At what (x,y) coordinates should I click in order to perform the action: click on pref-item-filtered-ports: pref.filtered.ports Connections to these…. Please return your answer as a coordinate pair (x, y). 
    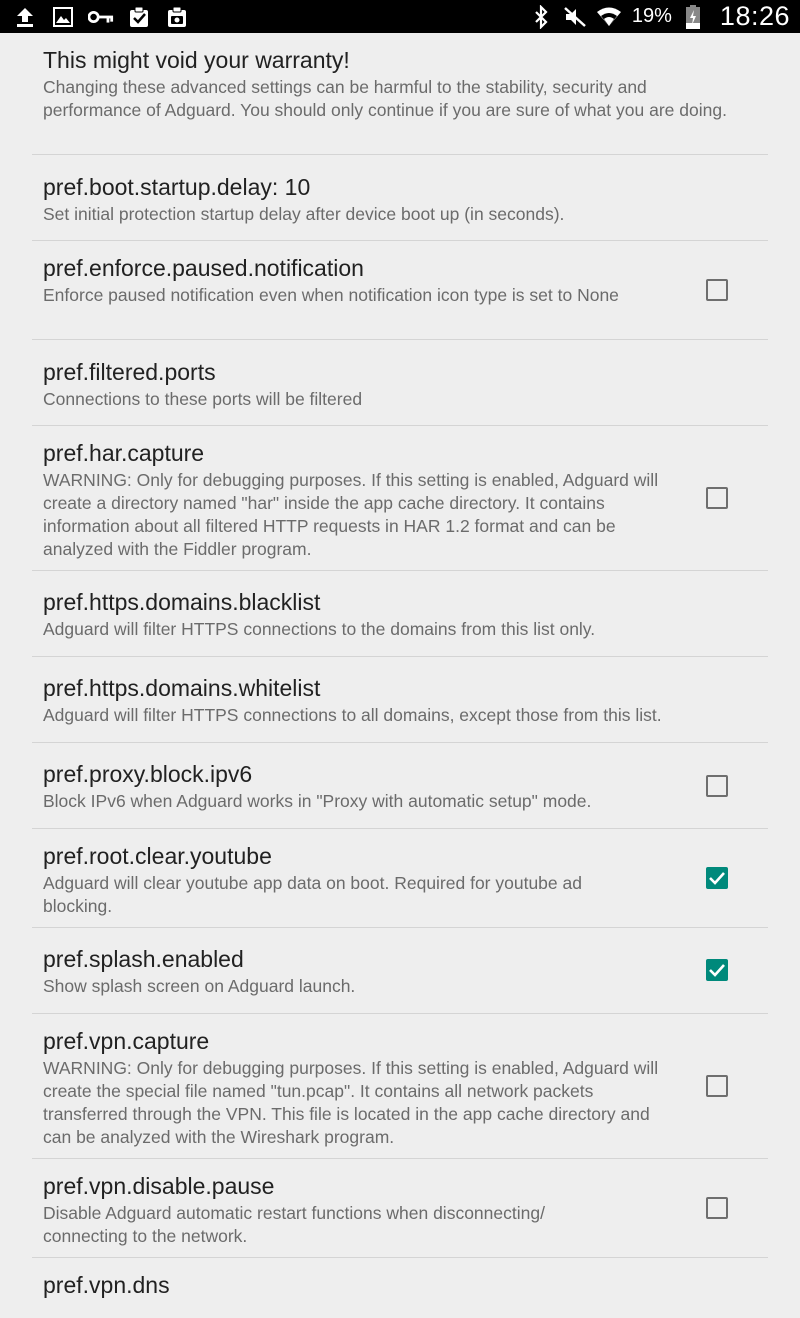
    Looking at the image, I should click on (400, 383).